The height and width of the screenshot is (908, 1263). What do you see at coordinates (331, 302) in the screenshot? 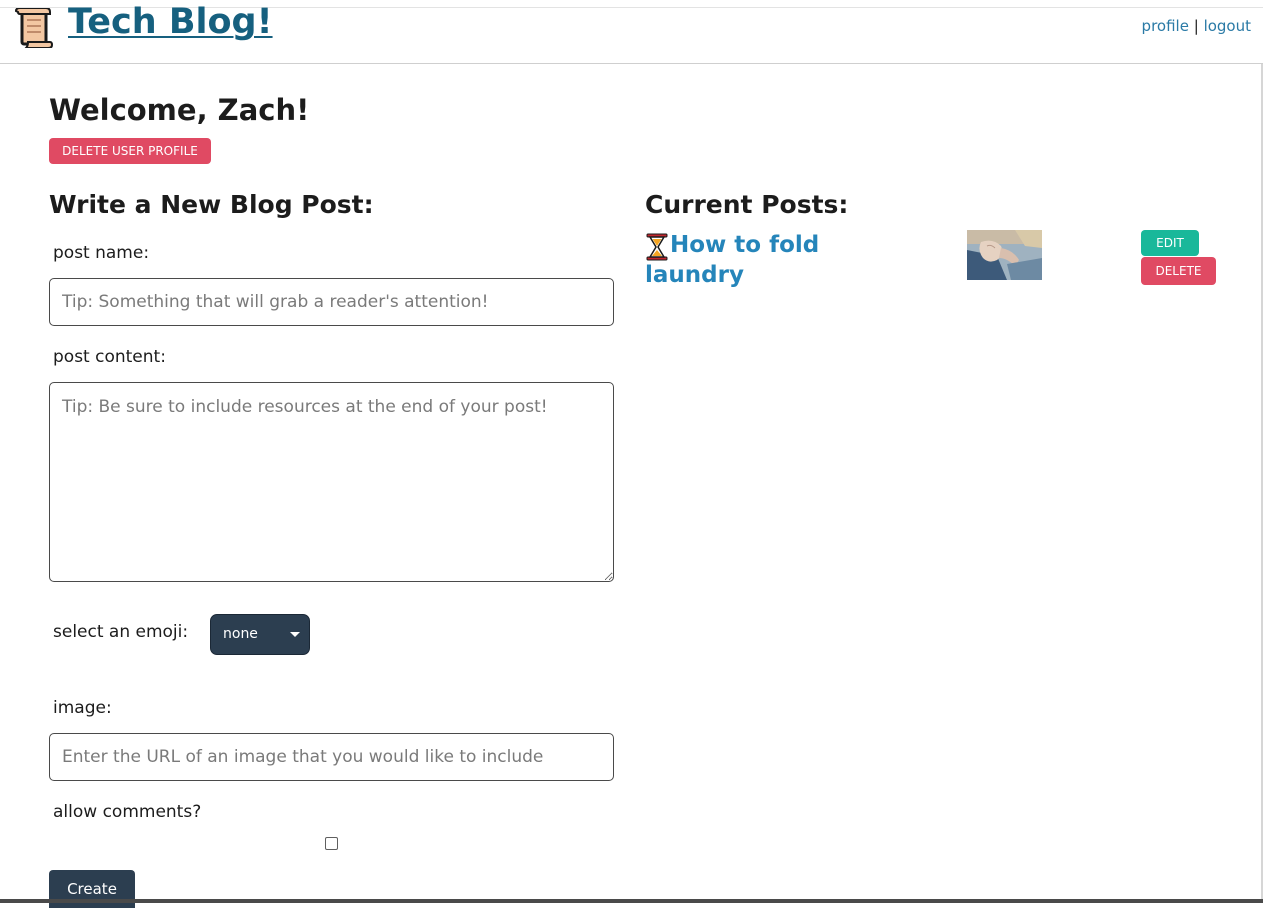
I see `post-name-input` at bounding box center [331, 302].